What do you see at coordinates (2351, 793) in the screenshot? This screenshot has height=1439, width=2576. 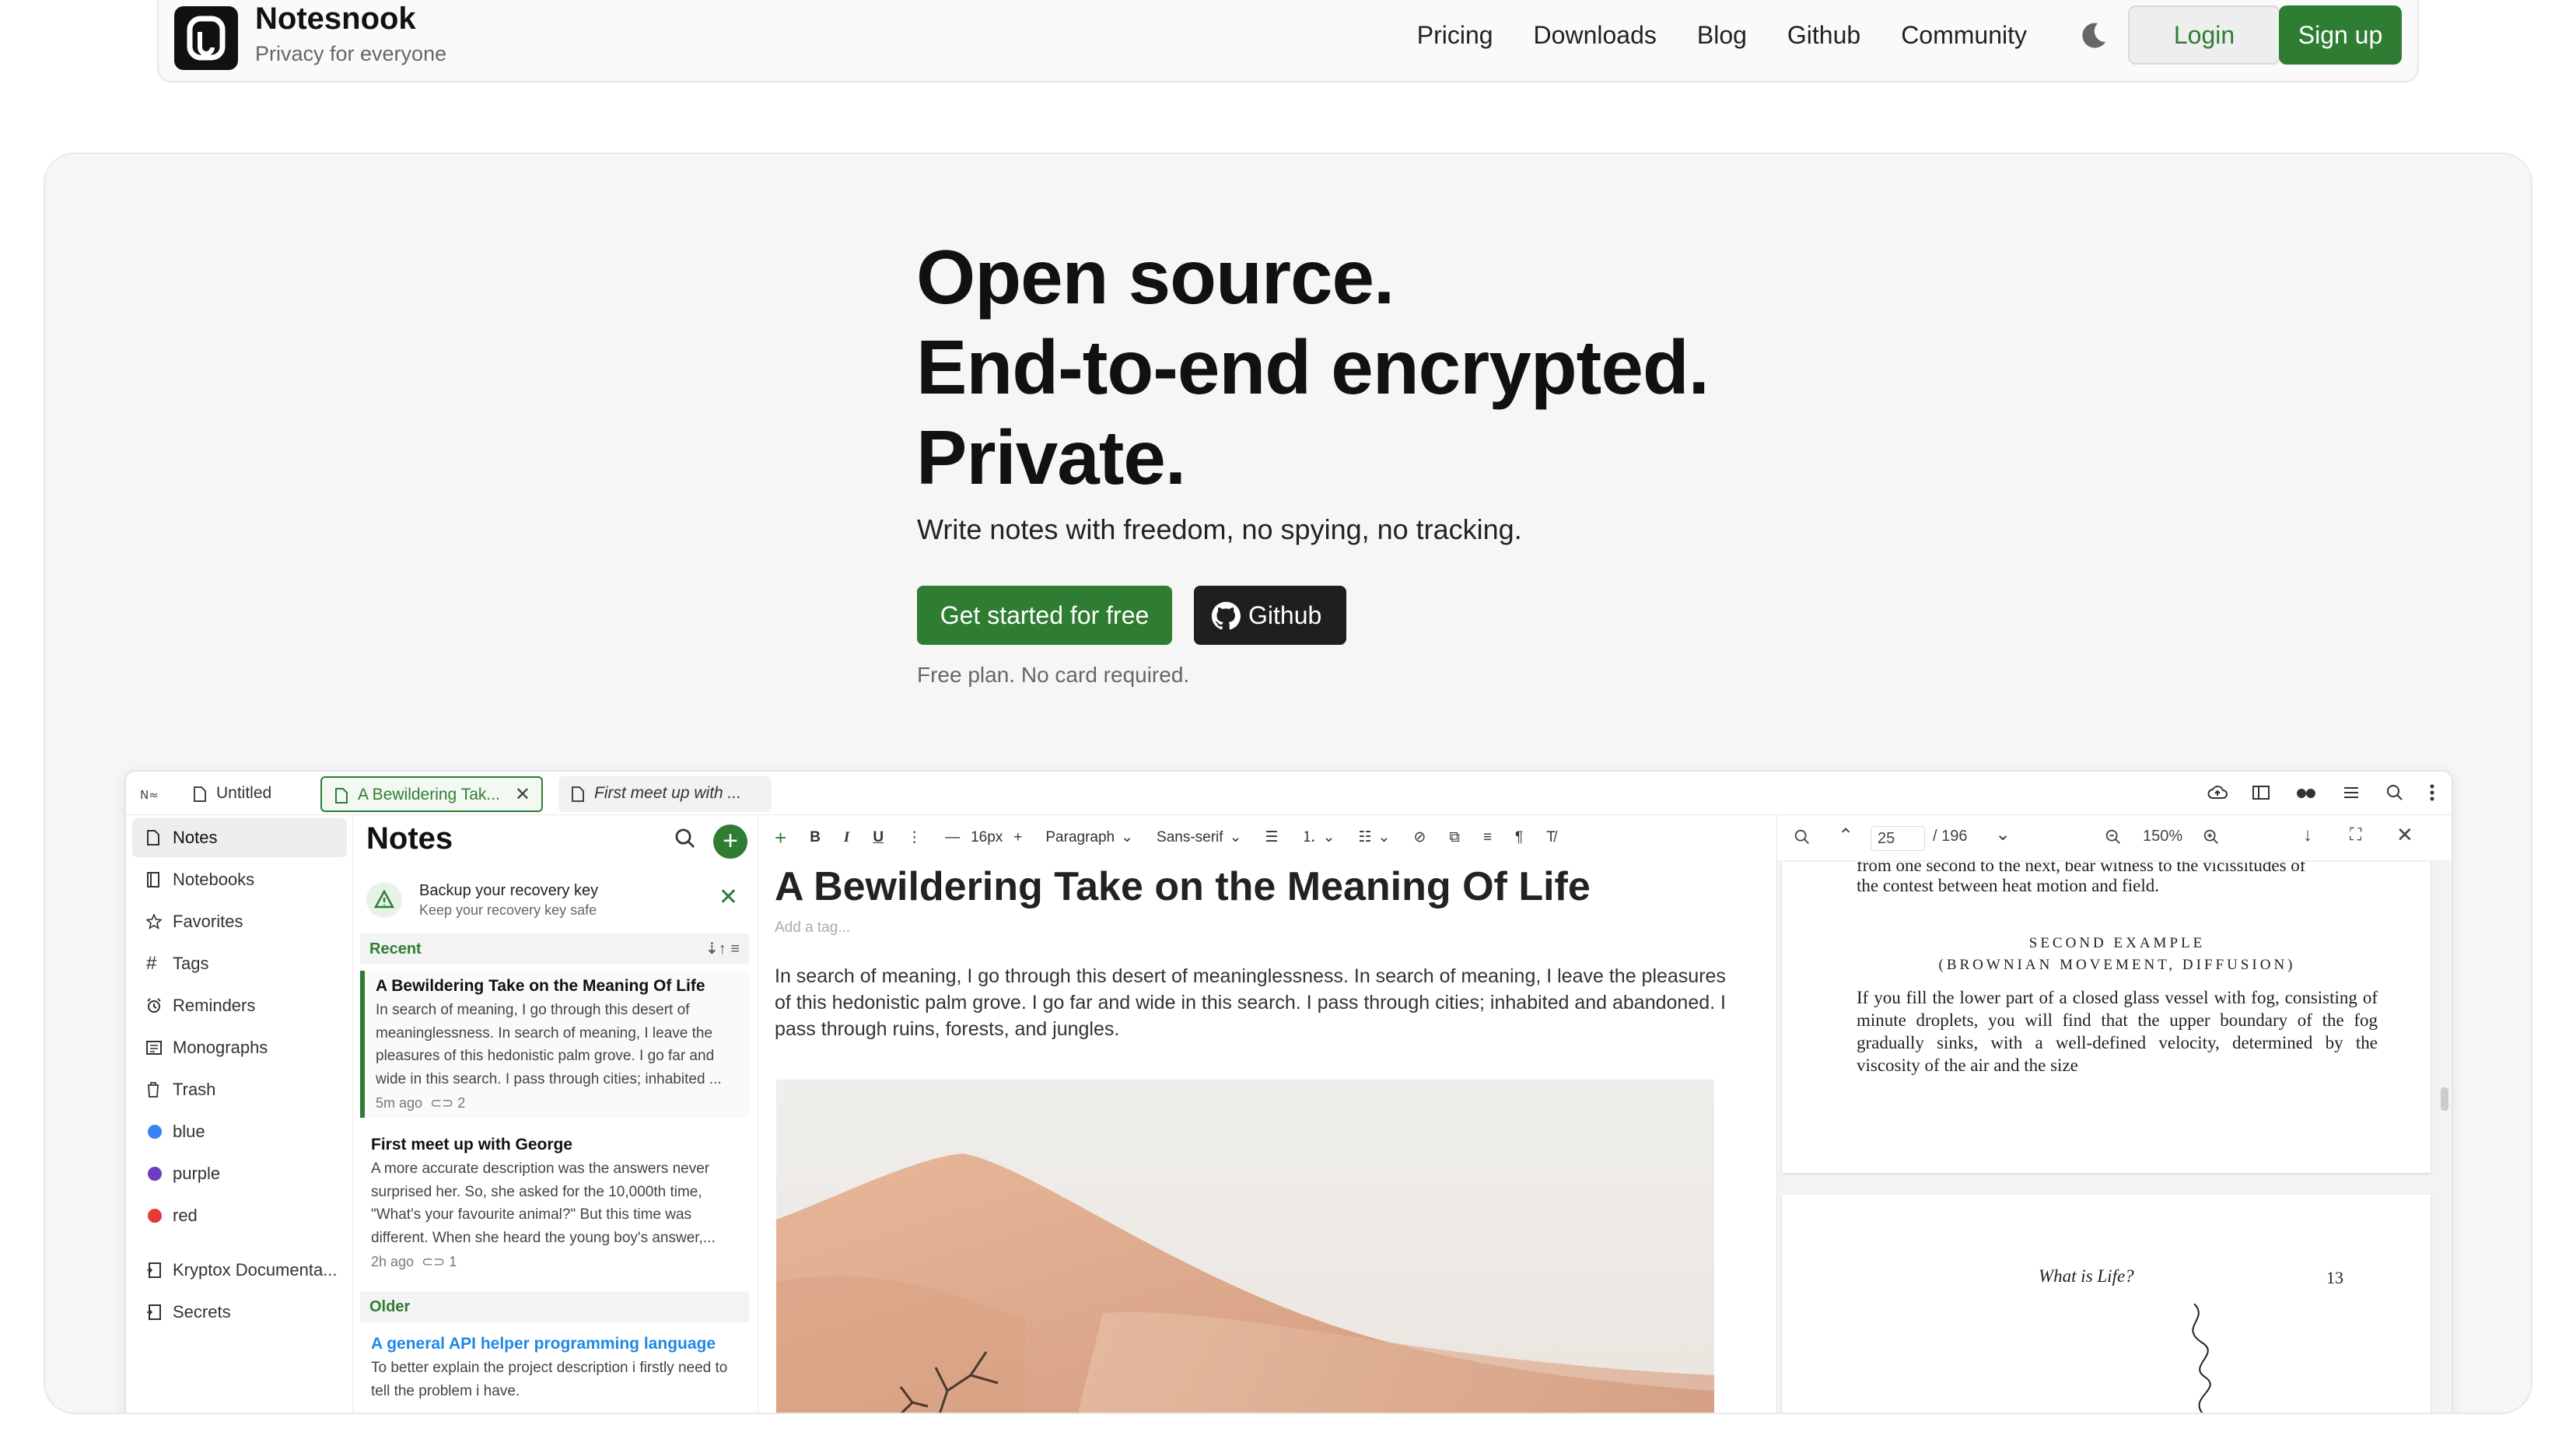 I see `table-of-contents-icon` at bounding box center [2351, 793].